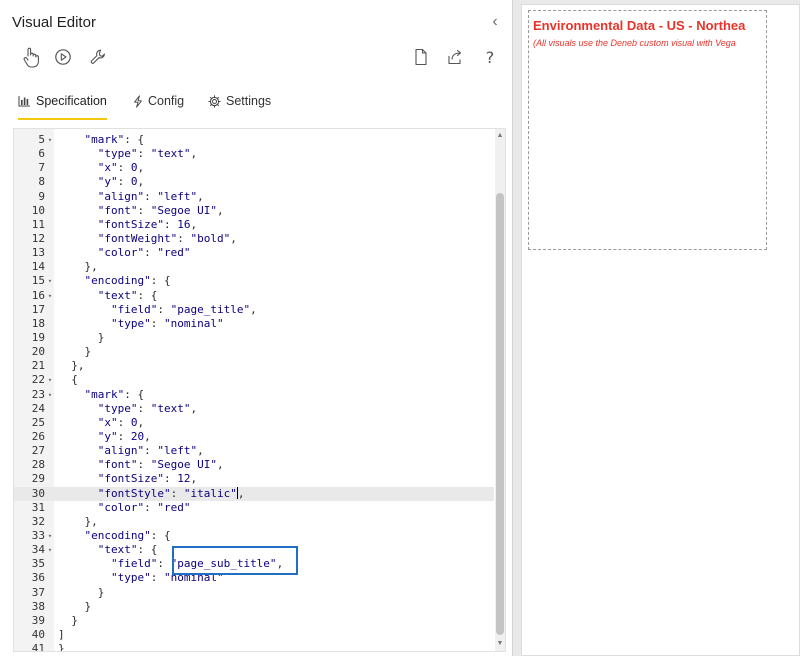 The height and width of the screenshot is (656, 800). What do you see at coordinates (127, 550) in the screenshot?
I see `code-text: "text": {` at bounding box center [127, 550].